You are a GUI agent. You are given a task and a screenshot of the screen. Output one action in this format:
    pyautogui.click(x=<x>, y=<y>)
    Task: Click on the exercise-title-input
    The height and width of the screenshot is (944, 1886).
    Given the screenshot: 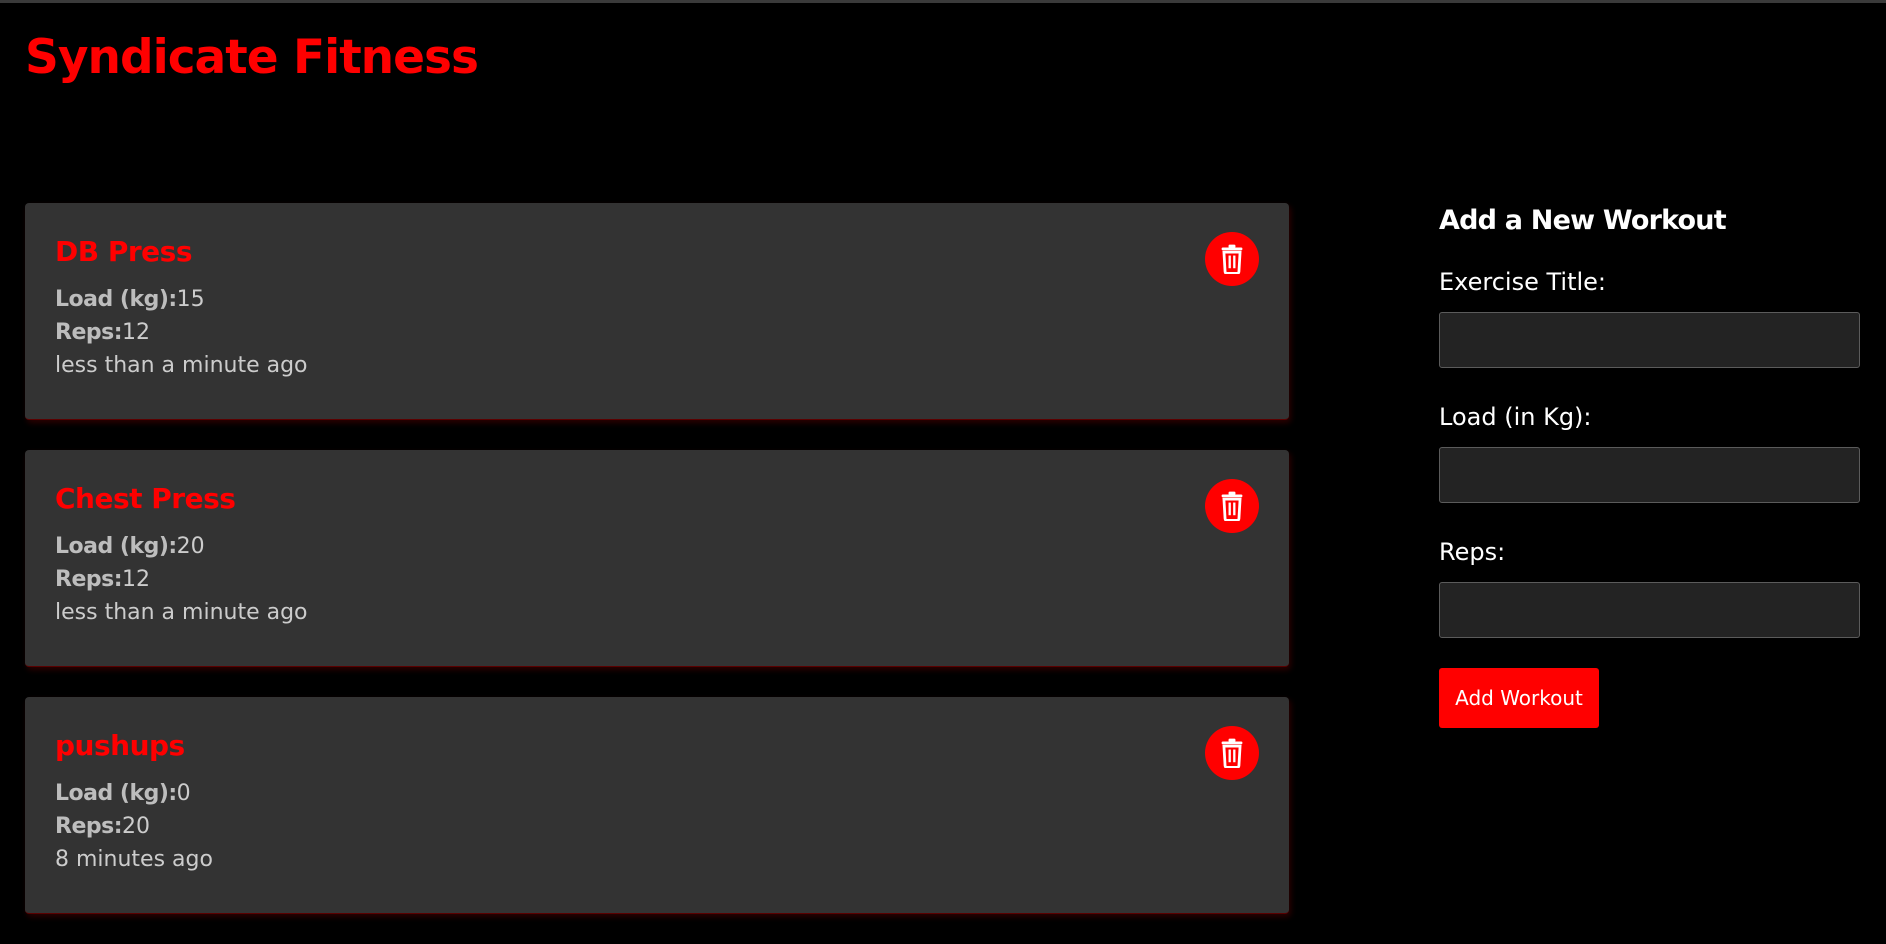 What is the action you would take?
    pyautogui.click(x=1649, y=340)
    